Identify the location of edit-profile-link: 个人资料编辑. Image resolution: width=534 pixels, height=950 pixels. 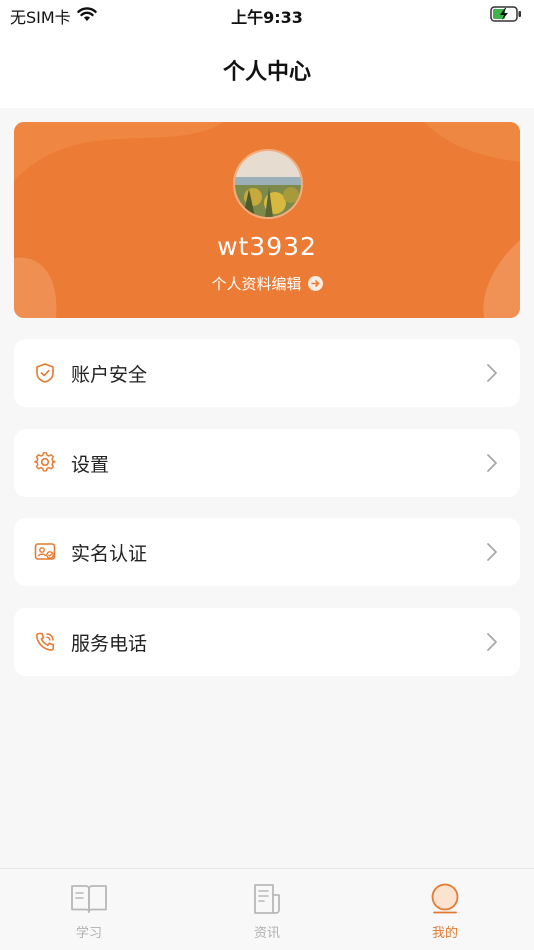
(267, 283).